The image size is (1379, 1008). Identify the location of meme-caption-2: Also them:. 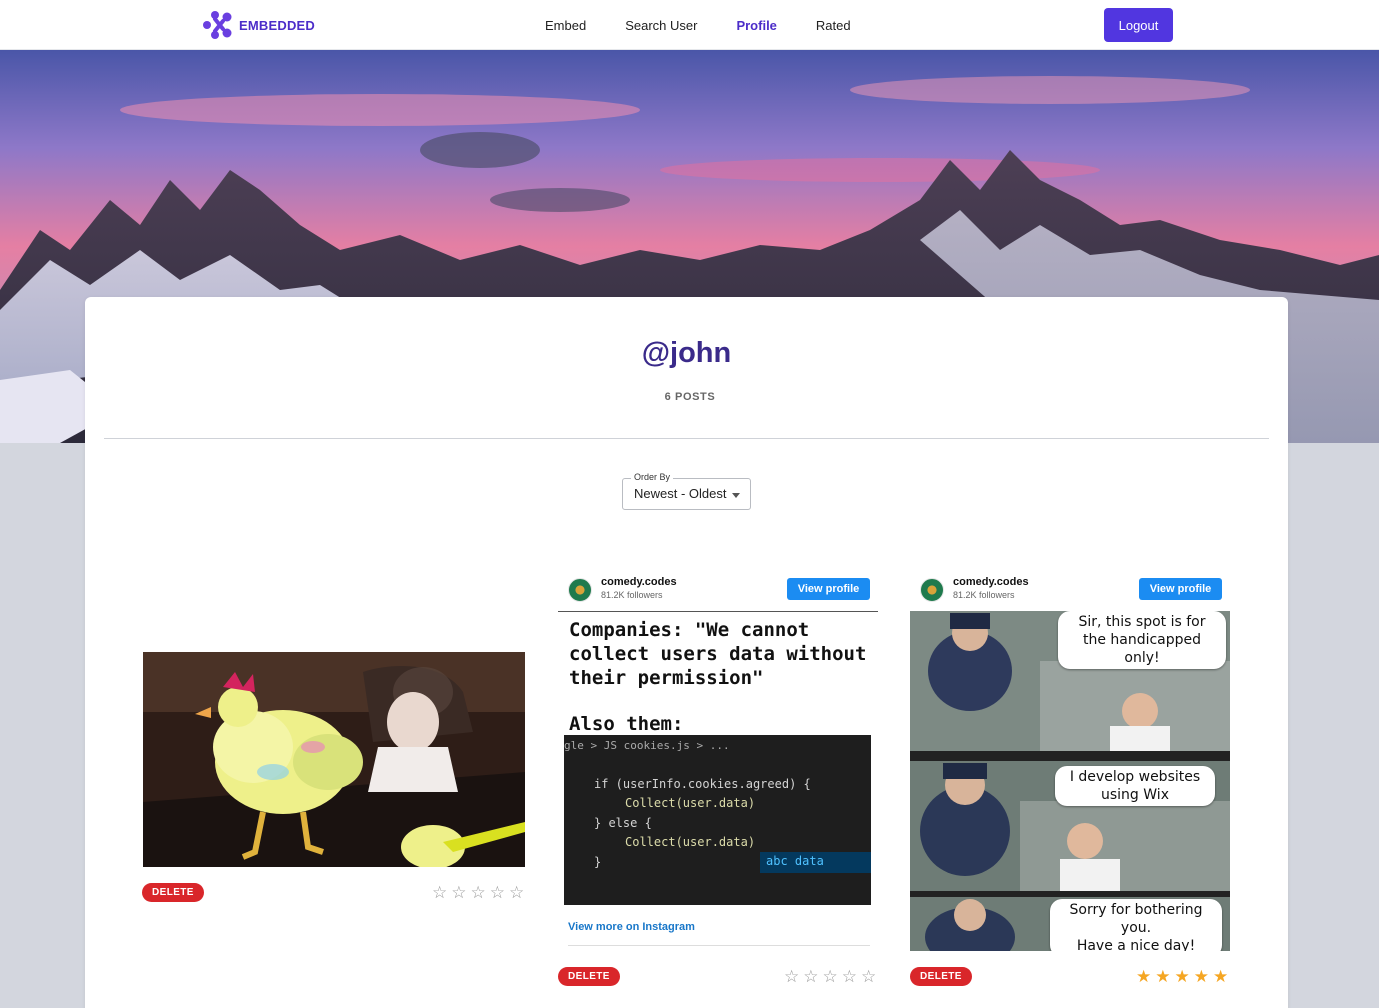
(626, 724).